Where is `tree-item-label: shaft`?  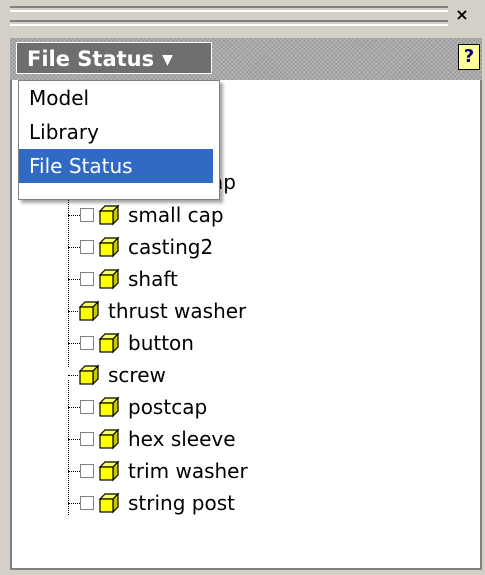 tree-item-label: shaft is located at coordinates (153, 279).